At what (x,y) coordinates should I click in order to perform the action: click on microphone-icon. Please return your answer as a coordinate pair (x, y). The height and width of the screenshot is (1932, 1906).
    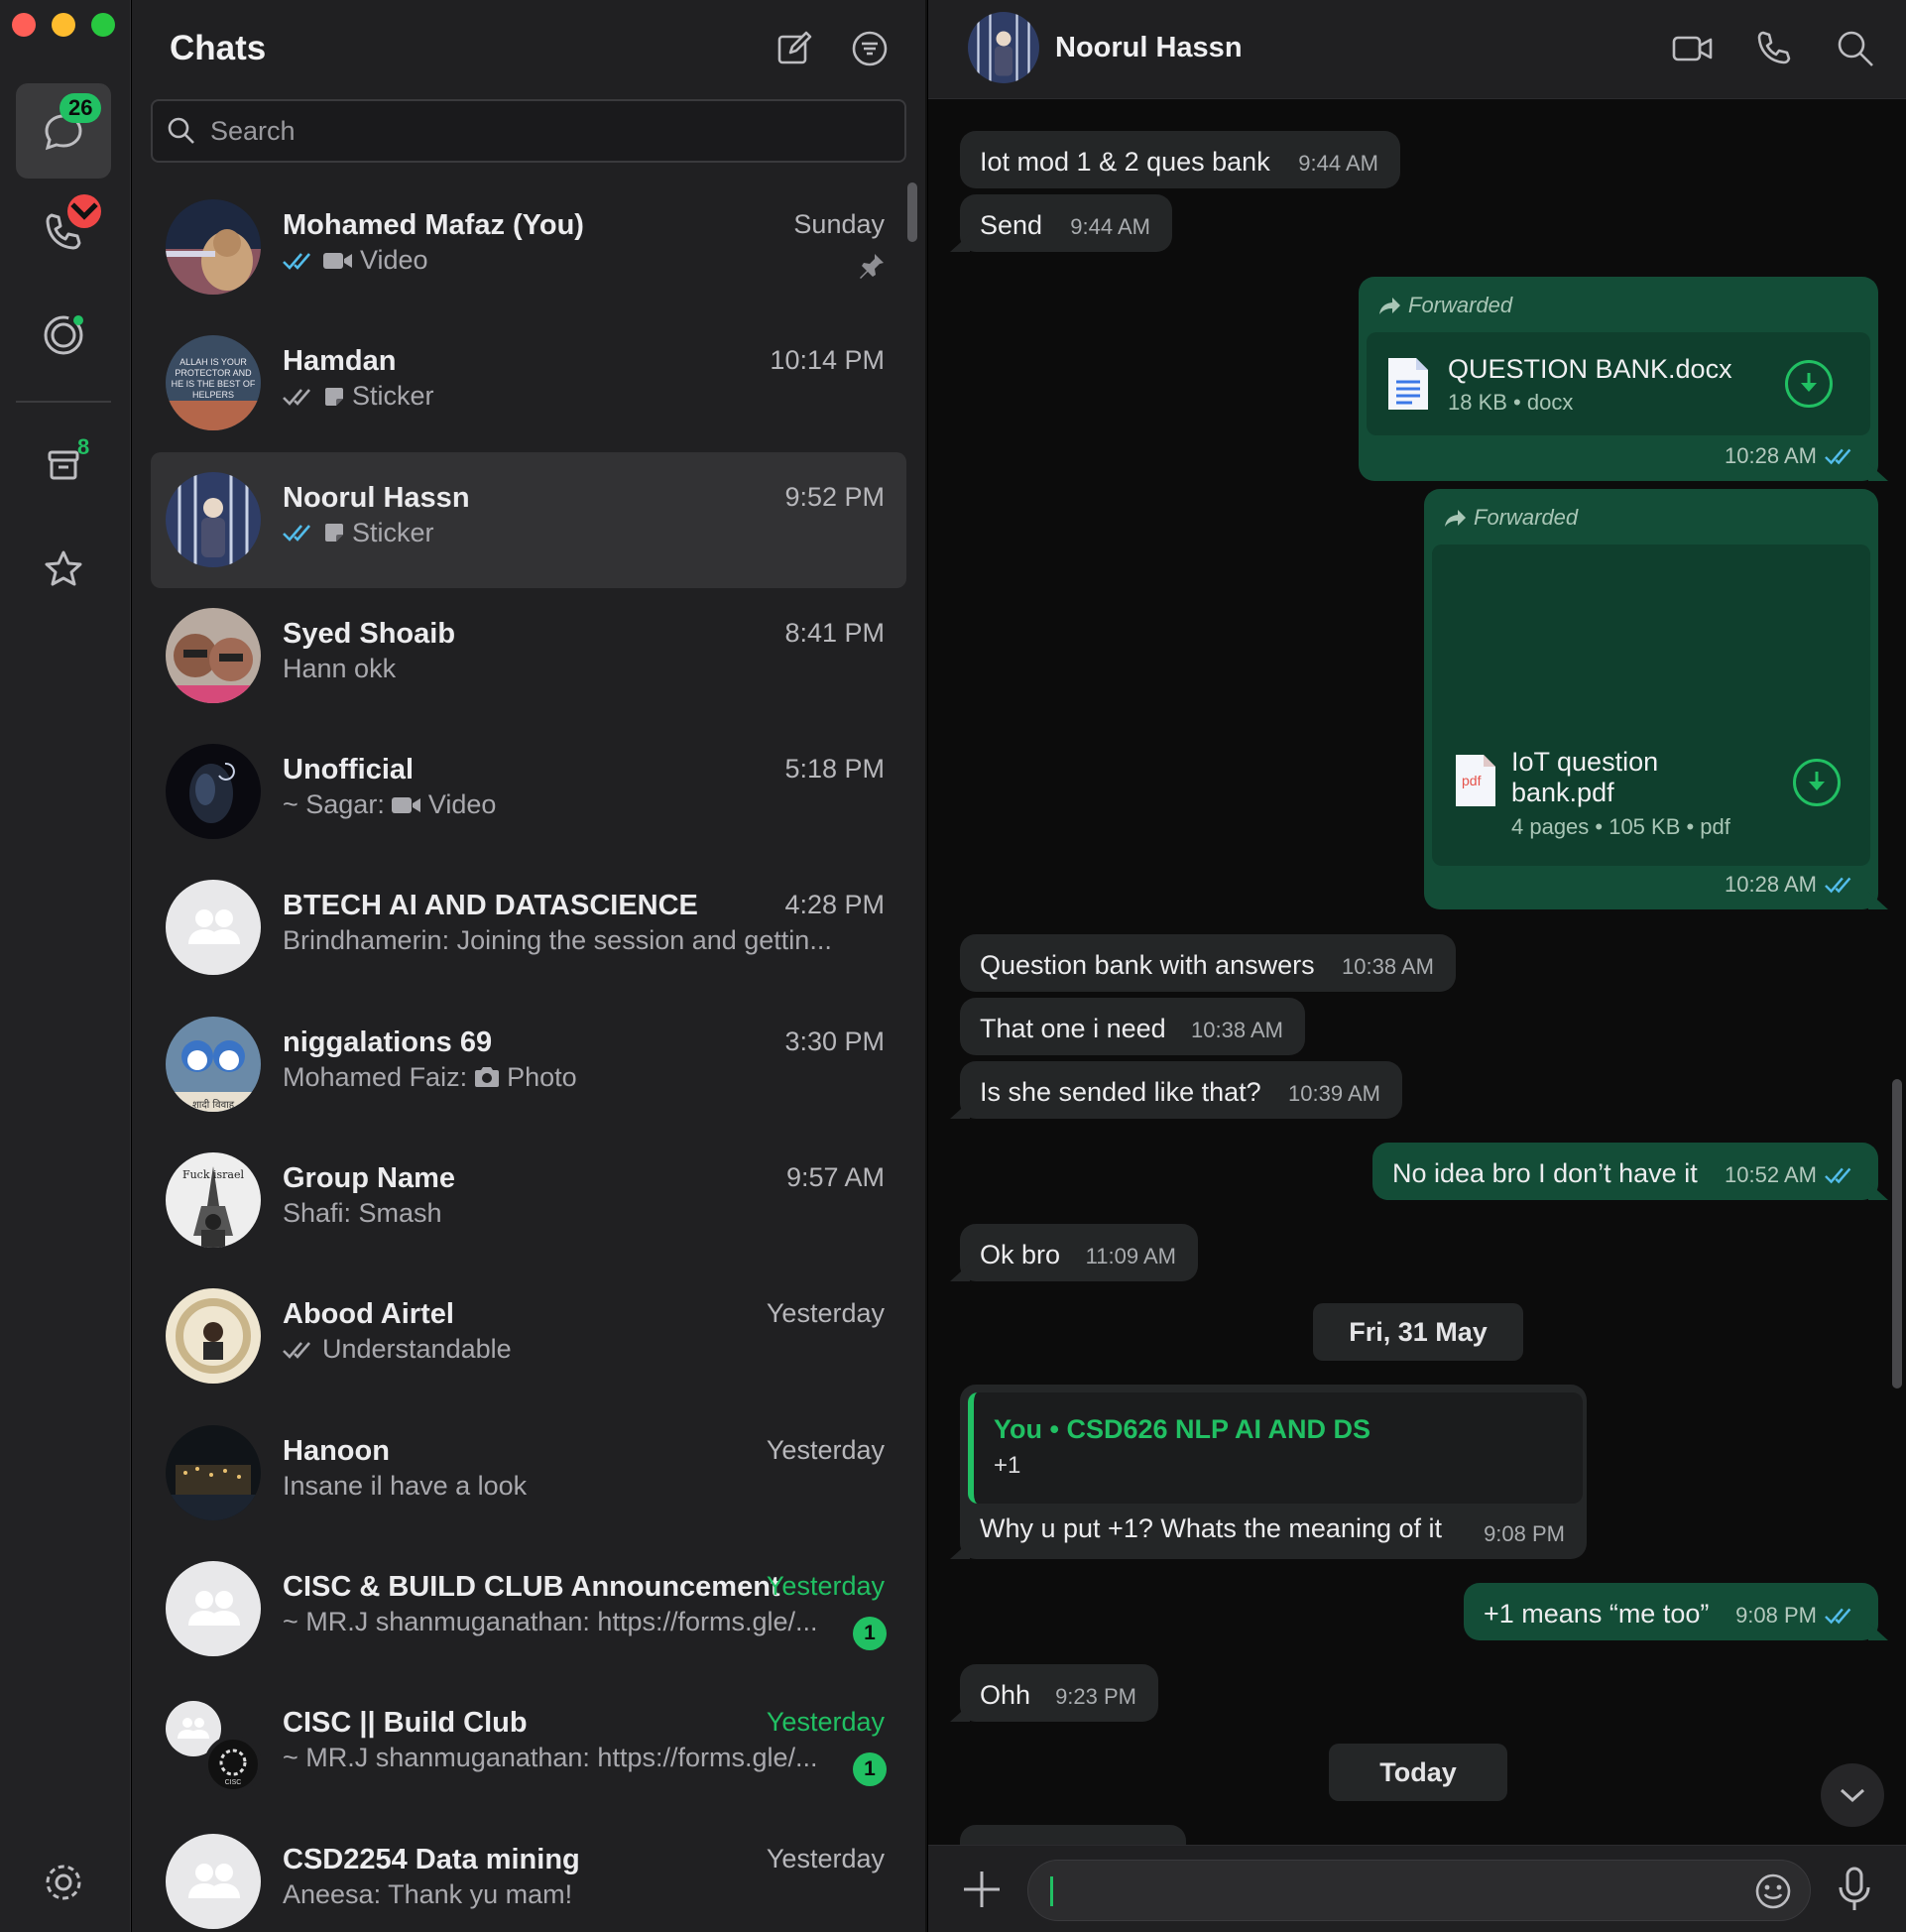
    Looking at the image, I should click on (1854, 1889).